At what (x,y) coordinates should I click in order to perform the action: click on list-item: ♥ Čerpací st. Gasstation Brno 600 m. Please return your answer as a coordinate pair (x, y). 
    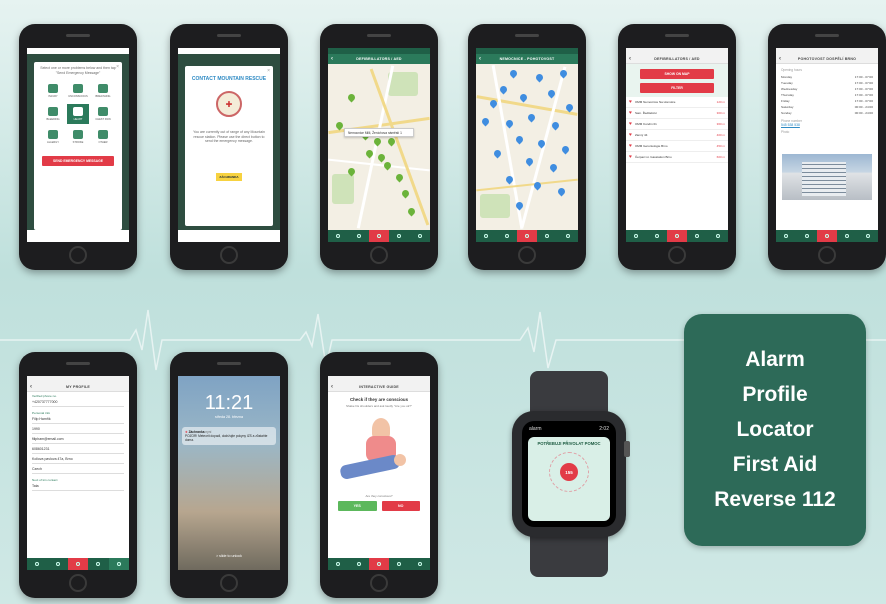
    Looking at the image, I should click on (677, 157).